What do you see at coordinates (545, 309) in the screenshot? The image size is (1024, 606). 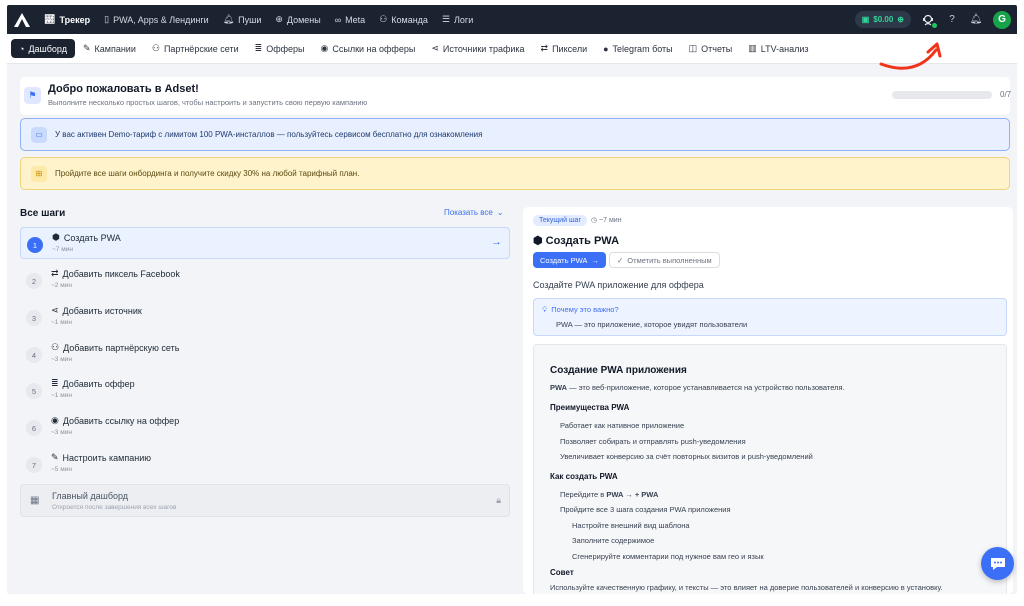 I see `lightbulb-icon: 💡︎` at bounding box center [545, 309].